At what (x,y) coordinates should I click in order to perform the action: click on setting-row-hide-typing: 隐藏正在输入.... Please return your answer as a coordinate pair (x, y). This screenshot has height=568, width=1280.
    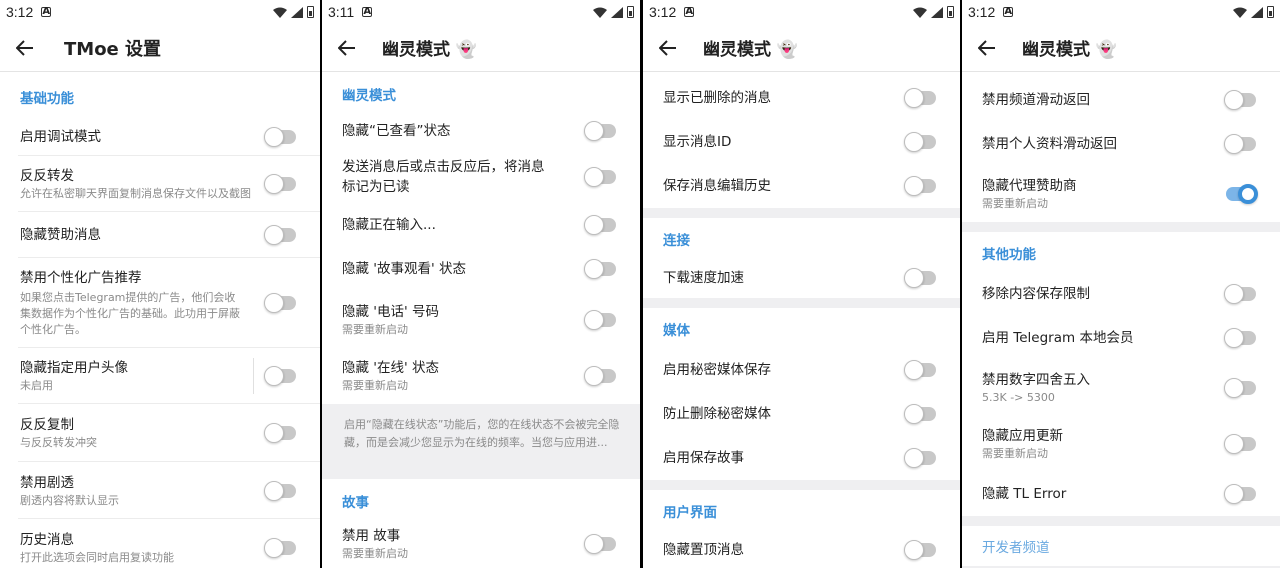
    Looking at the image, I should click on (481, 225).